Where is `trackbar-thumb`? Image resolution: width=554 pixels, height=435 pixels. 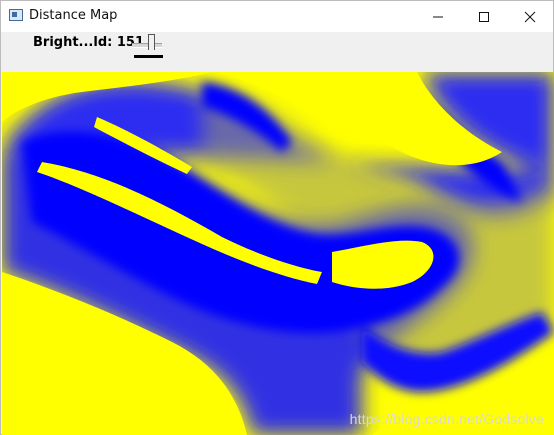
trackbar-thumb is located at coordinates (151, 42).